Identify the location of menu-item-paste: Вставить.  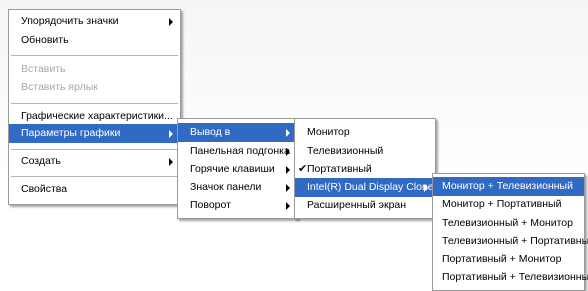
(94, 69).